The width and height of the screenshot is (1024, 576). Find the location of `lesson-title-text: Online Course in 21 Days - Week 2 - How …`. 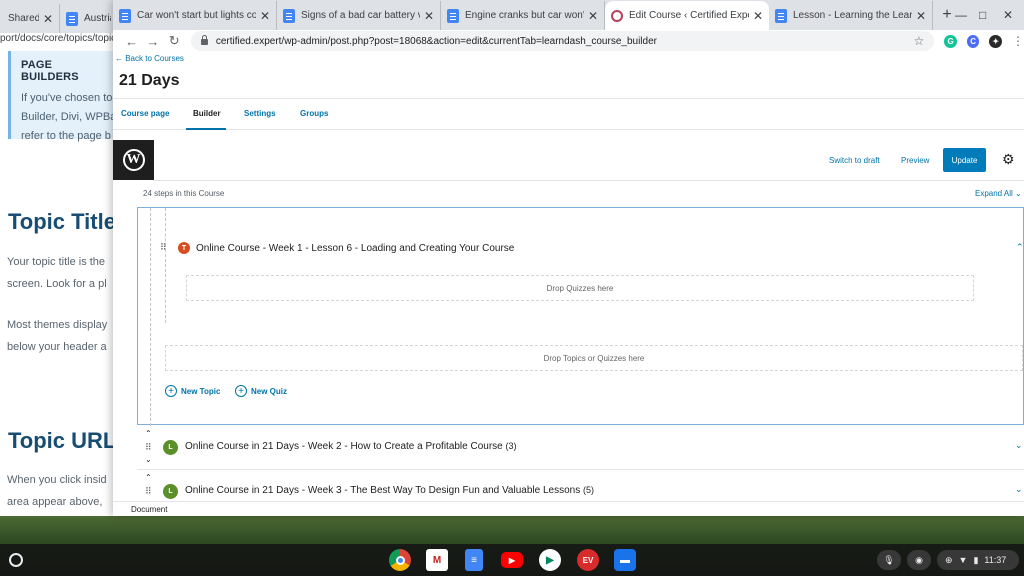

lesson-title-text: Online Course in 21 Days - Week 2 - How … is located at coordinates (344, 446).